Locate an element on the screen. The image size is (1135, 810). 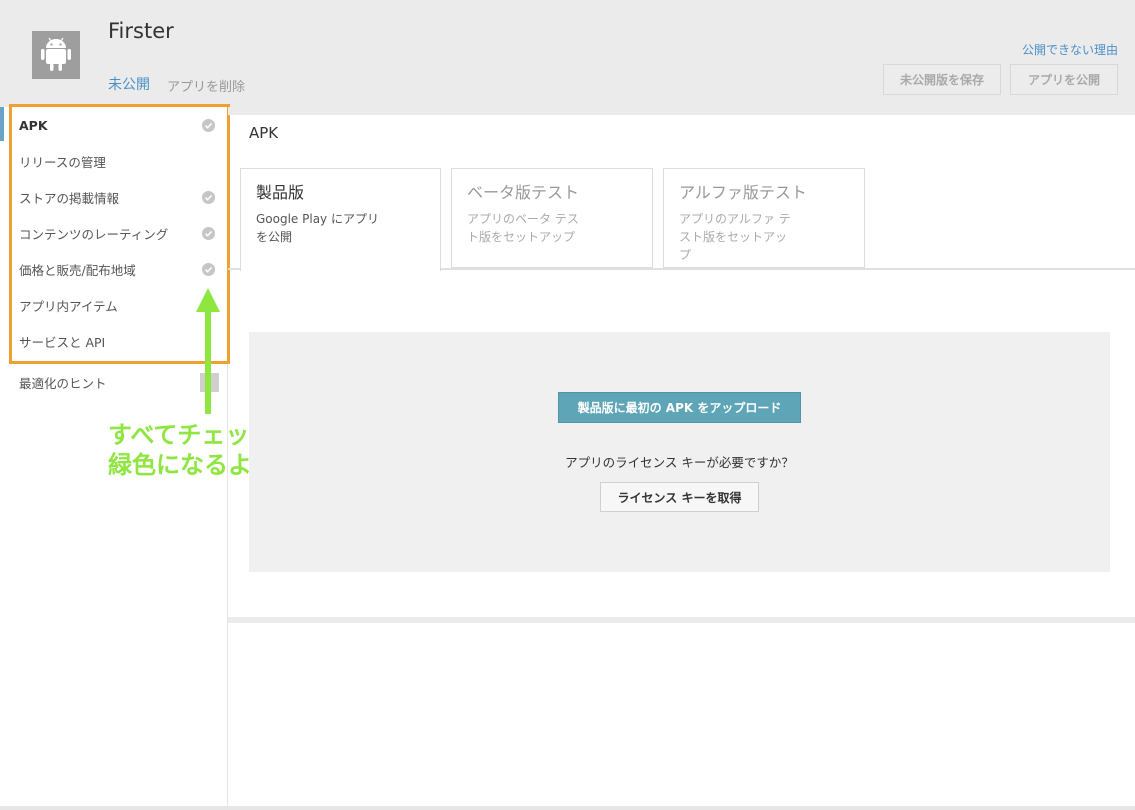
active-indicator is located at coordinates (2, 124).